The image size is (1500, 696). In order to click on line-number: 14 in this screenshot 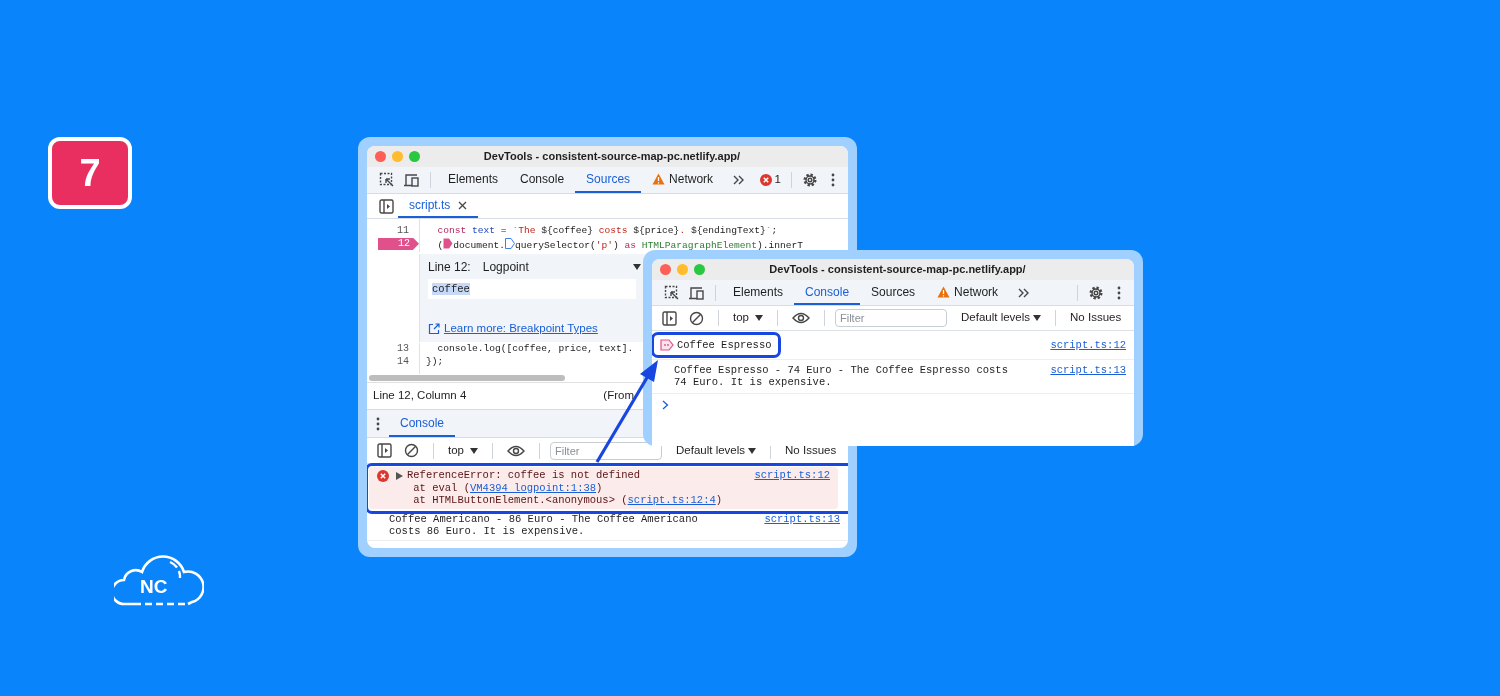, I will do `click(403, 361)`.